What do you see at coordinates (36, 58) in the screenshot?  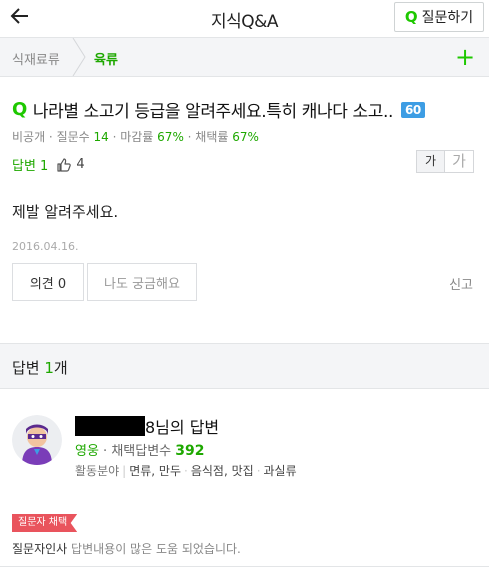 I see `breadcrumb-category: 식재료류` at bounding box center [36, 58].